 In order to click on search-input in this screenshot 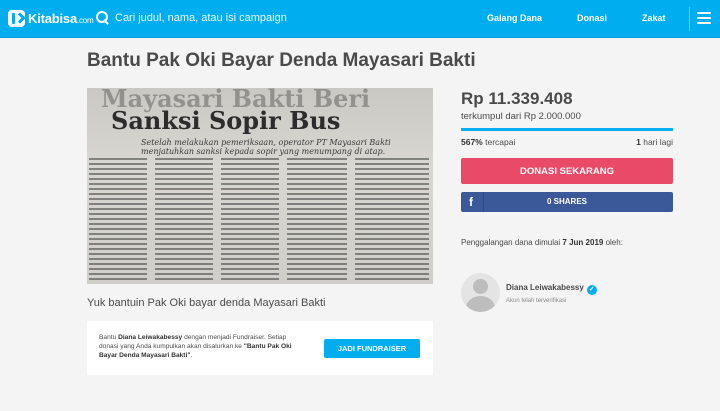, I will do `click(245, 17)`.